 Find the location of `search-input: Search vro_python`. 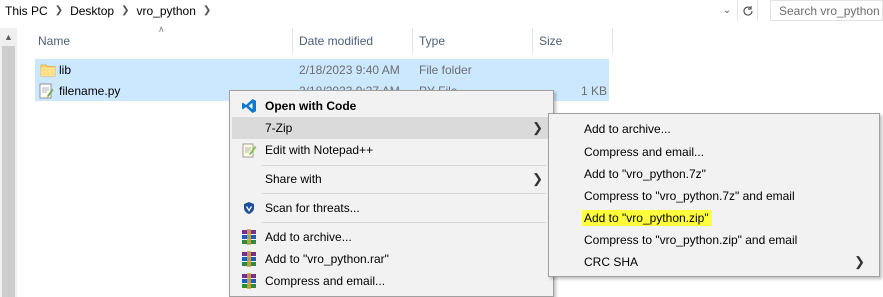

search-input: Search vro_python is located at coordinates (826, 10).